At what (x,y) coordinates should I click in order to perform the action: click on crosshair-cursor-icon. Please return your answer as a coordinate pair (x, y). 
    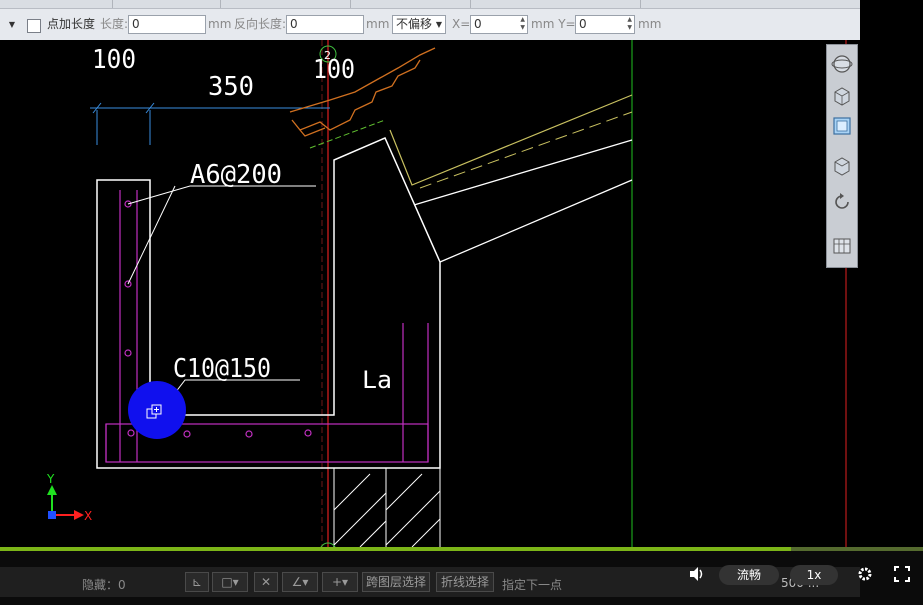
    Looking at the image, I should click on (154, 411).